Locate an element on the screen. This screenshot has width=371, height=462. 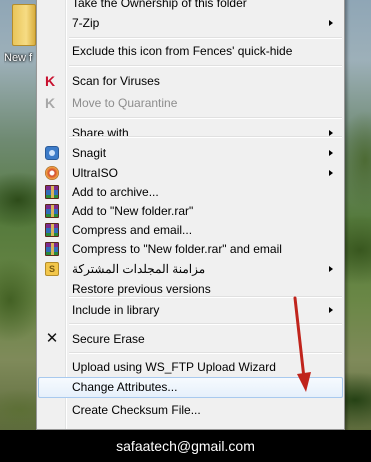
menu-item-take-ownership: Take the Ownership of this folder is located at coordinates (190, 6).